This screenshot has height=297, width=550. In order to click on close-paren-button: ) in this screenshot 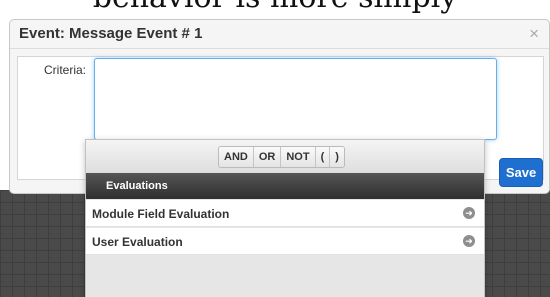, I will do `click(337, 157)`.